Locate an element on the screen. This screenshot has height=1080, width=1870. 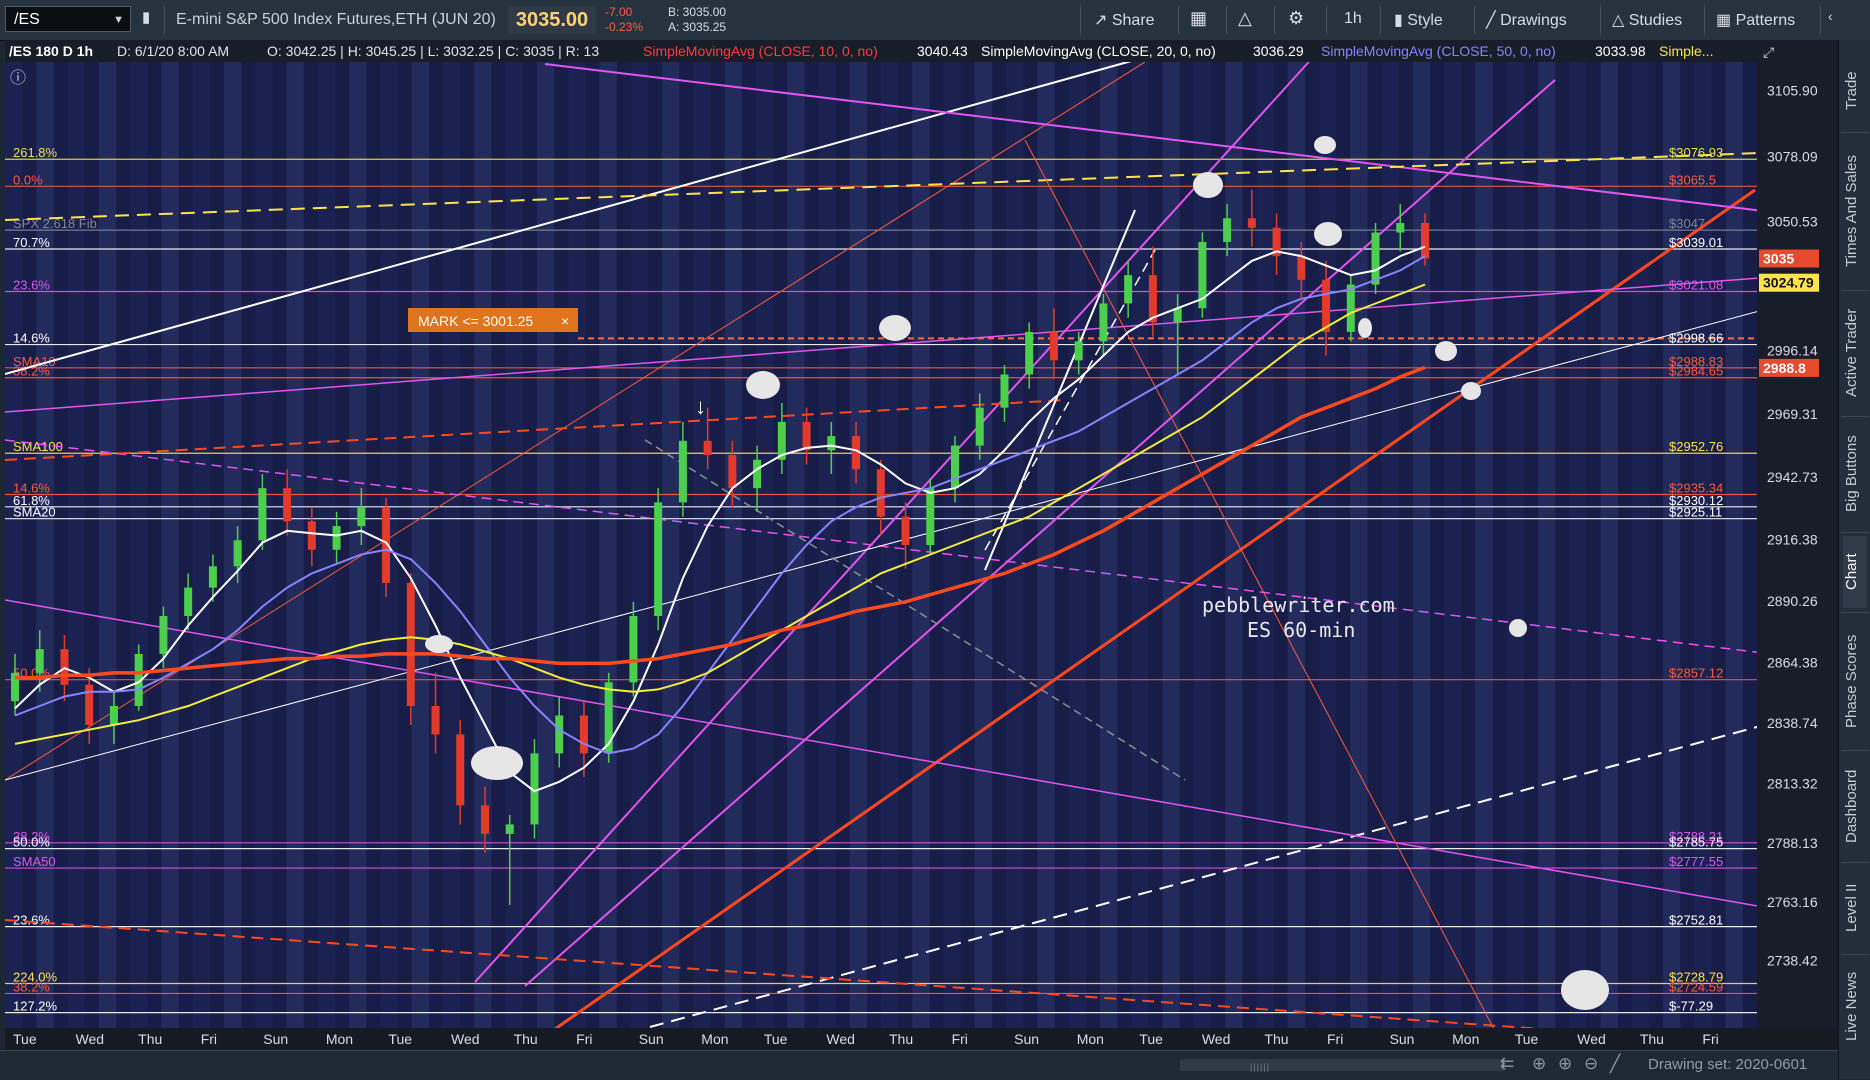
time-tick-label: Fri is located at coordinates (960, 1039).